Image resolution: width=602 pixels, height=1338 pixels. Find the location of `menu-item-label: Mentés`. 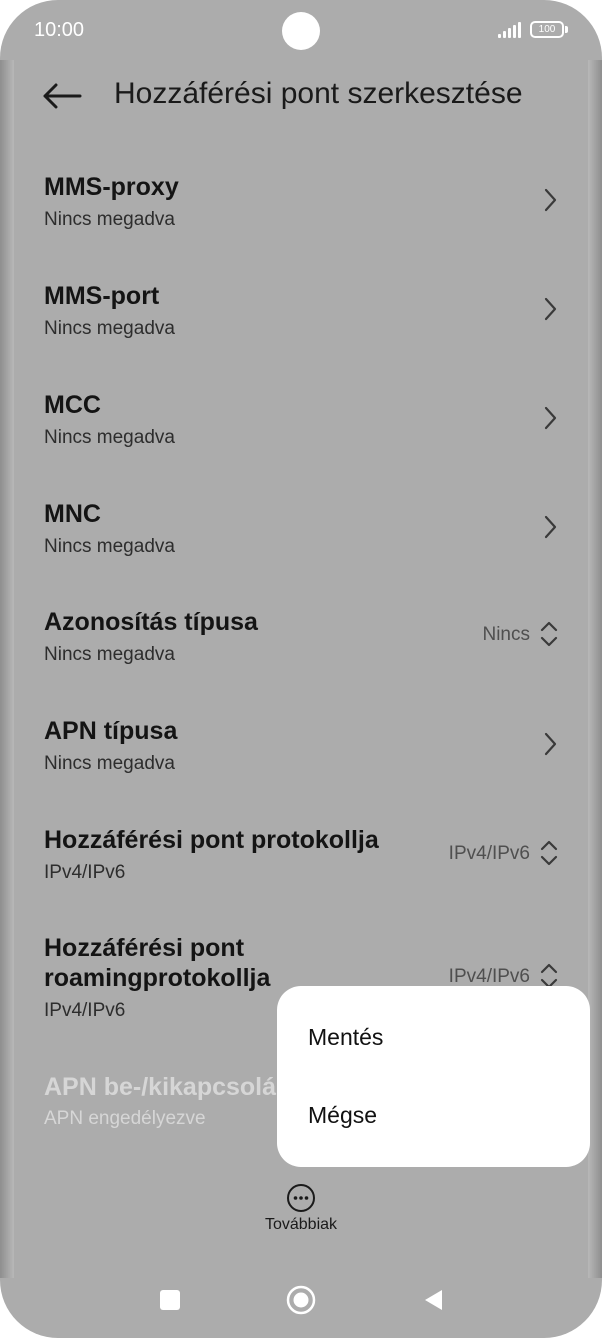

menu-item-label: Mentés is located at coordinates (346, 1037).